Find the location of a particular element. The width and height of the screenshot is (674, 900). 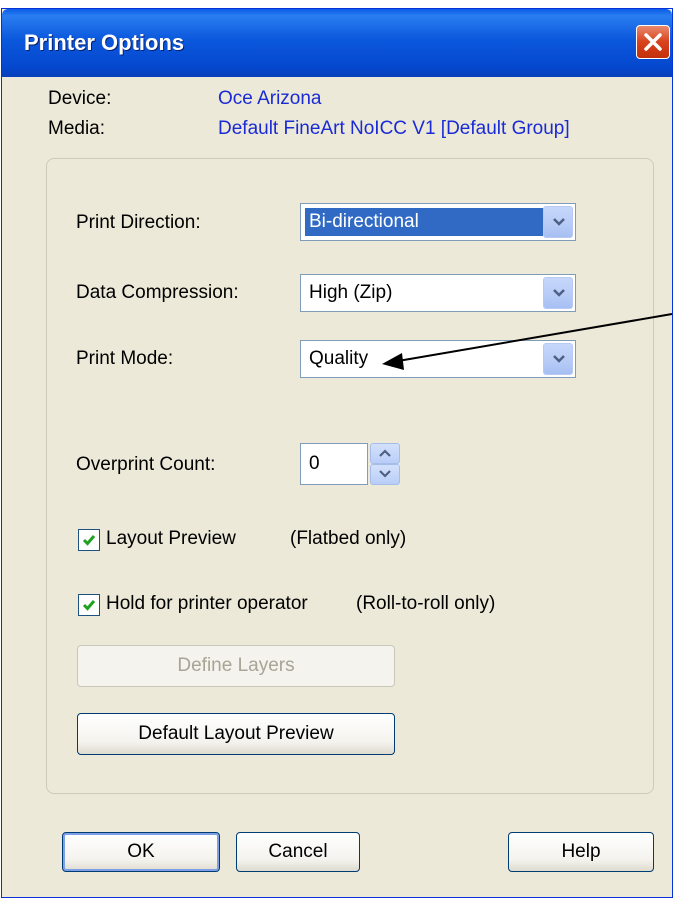

hold-for-operator-checkbox is located at coordinates (89, 605).